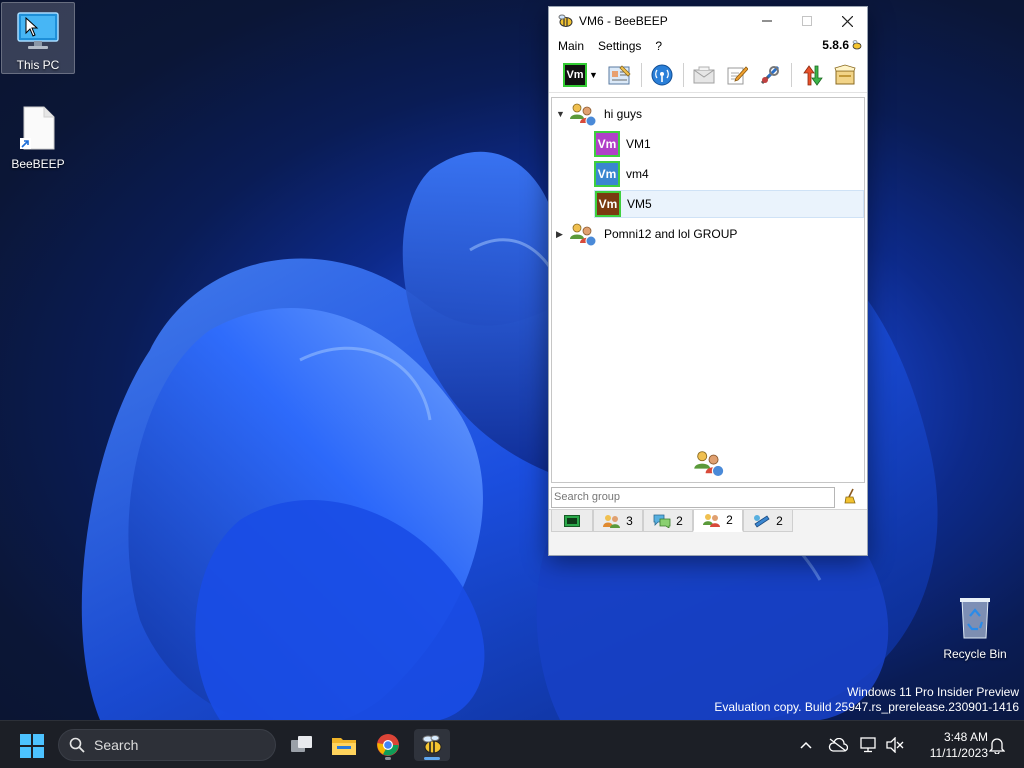 Image resolution: width=1024 pixels, height=768 pixels. I want to click on pencil-note-icon, so click(737, 74).